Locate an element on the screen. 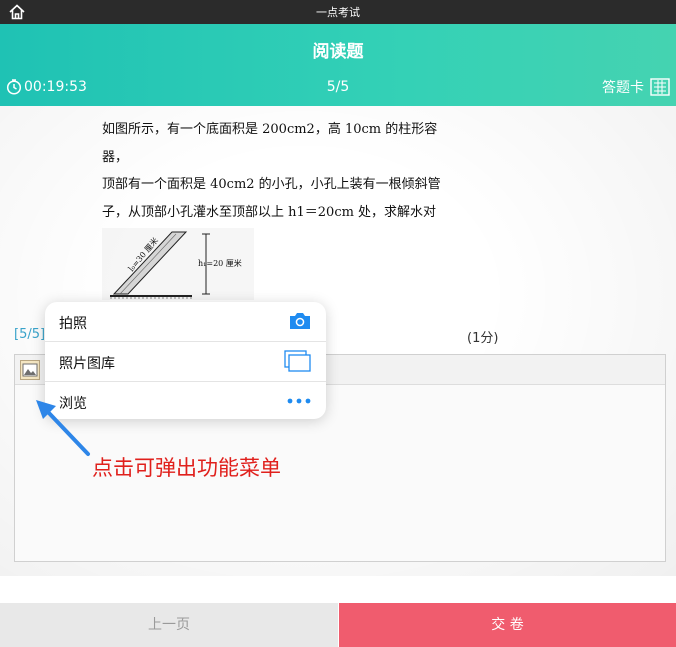  question-number: [5/5] is located at coordinates (30, 334).